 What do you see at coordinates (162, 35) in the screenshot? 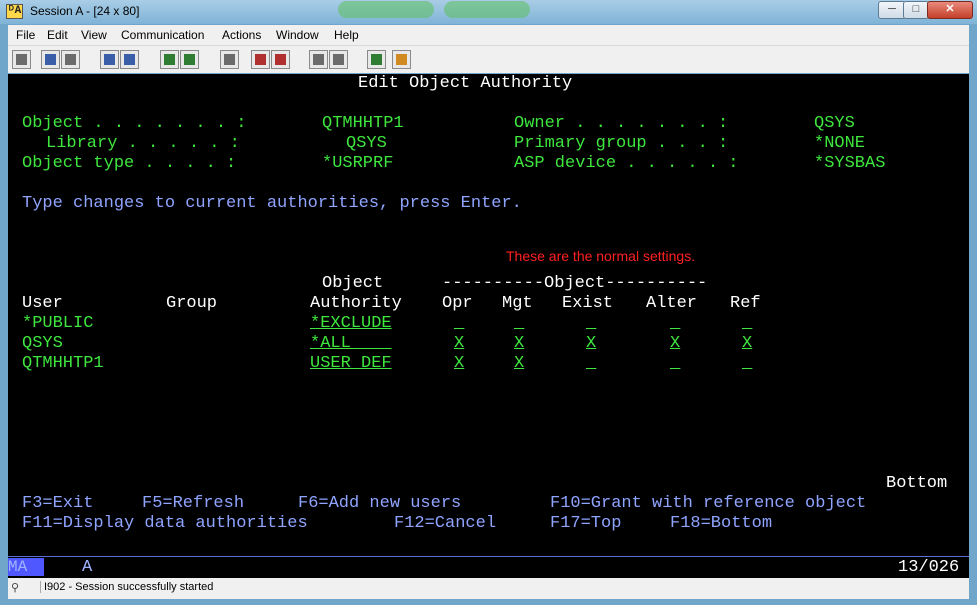
I see `menu-communication: Communication` at bounding box center [162, 35].